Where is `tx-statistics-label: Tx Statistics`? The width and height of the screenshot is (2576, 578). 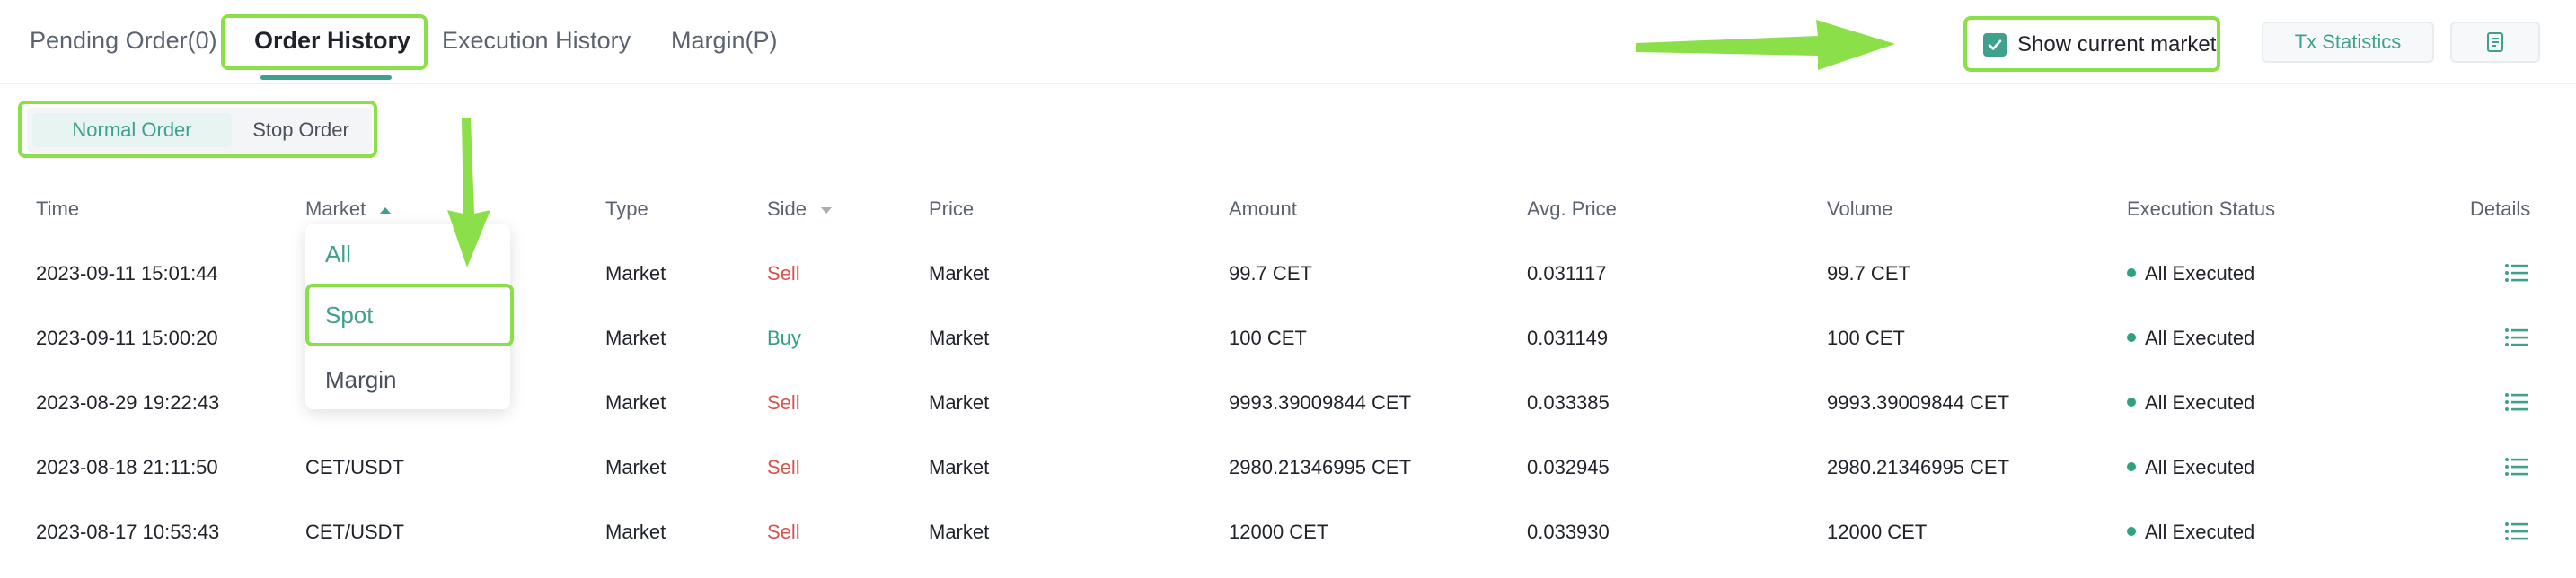
tx-statistics-label: Tx Statistics is located at coordinates (2348, 42).